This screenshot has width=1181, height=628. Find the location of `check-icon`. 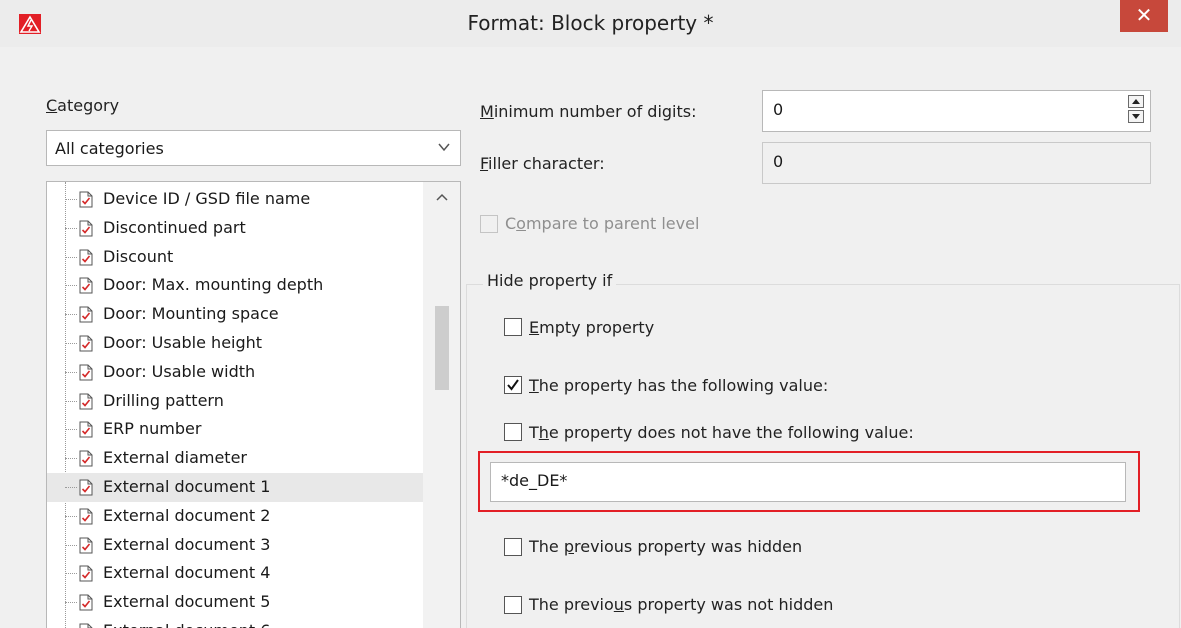

check-icon is located at coordinates (513, 385).